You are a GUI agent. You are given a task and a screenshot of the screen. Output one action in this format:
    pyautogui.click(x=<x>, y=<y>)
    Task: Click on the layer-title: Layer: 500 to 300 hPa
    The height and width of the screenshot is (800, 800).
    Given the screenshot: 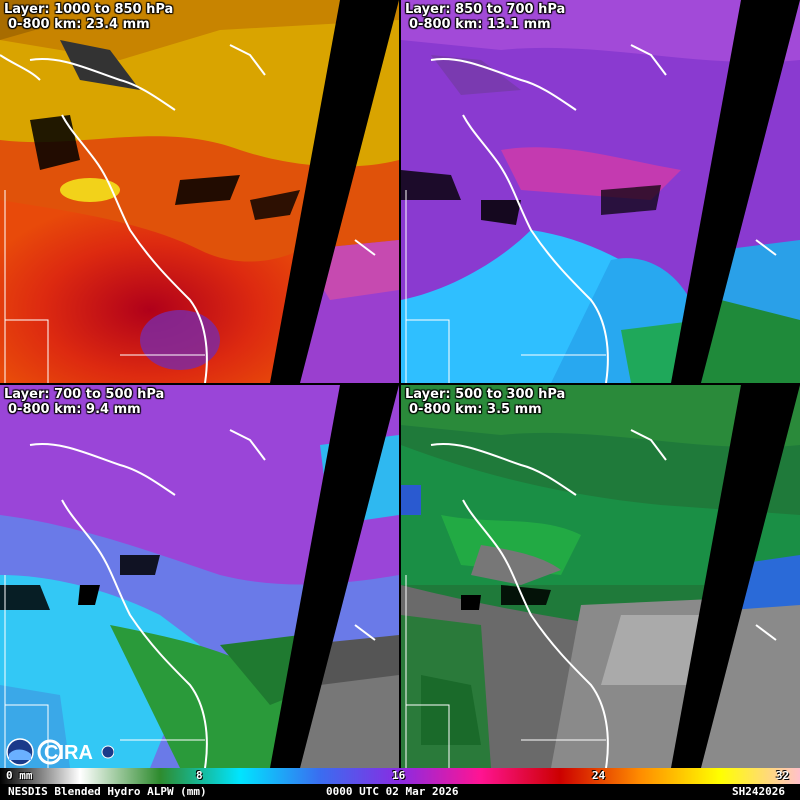 What is the action you would take?
    pyautogui.click(x=485, y=394)
    